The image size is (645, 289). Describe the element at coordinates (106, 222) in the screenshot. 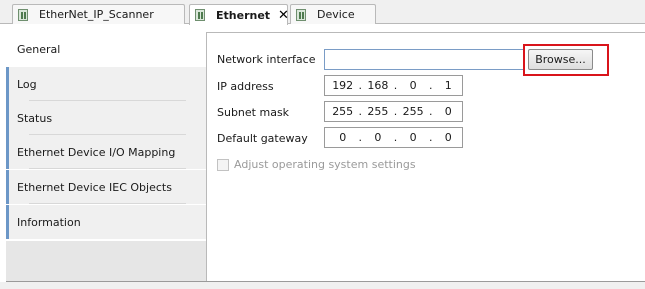

I see `side-tab-information: Information` at that location.